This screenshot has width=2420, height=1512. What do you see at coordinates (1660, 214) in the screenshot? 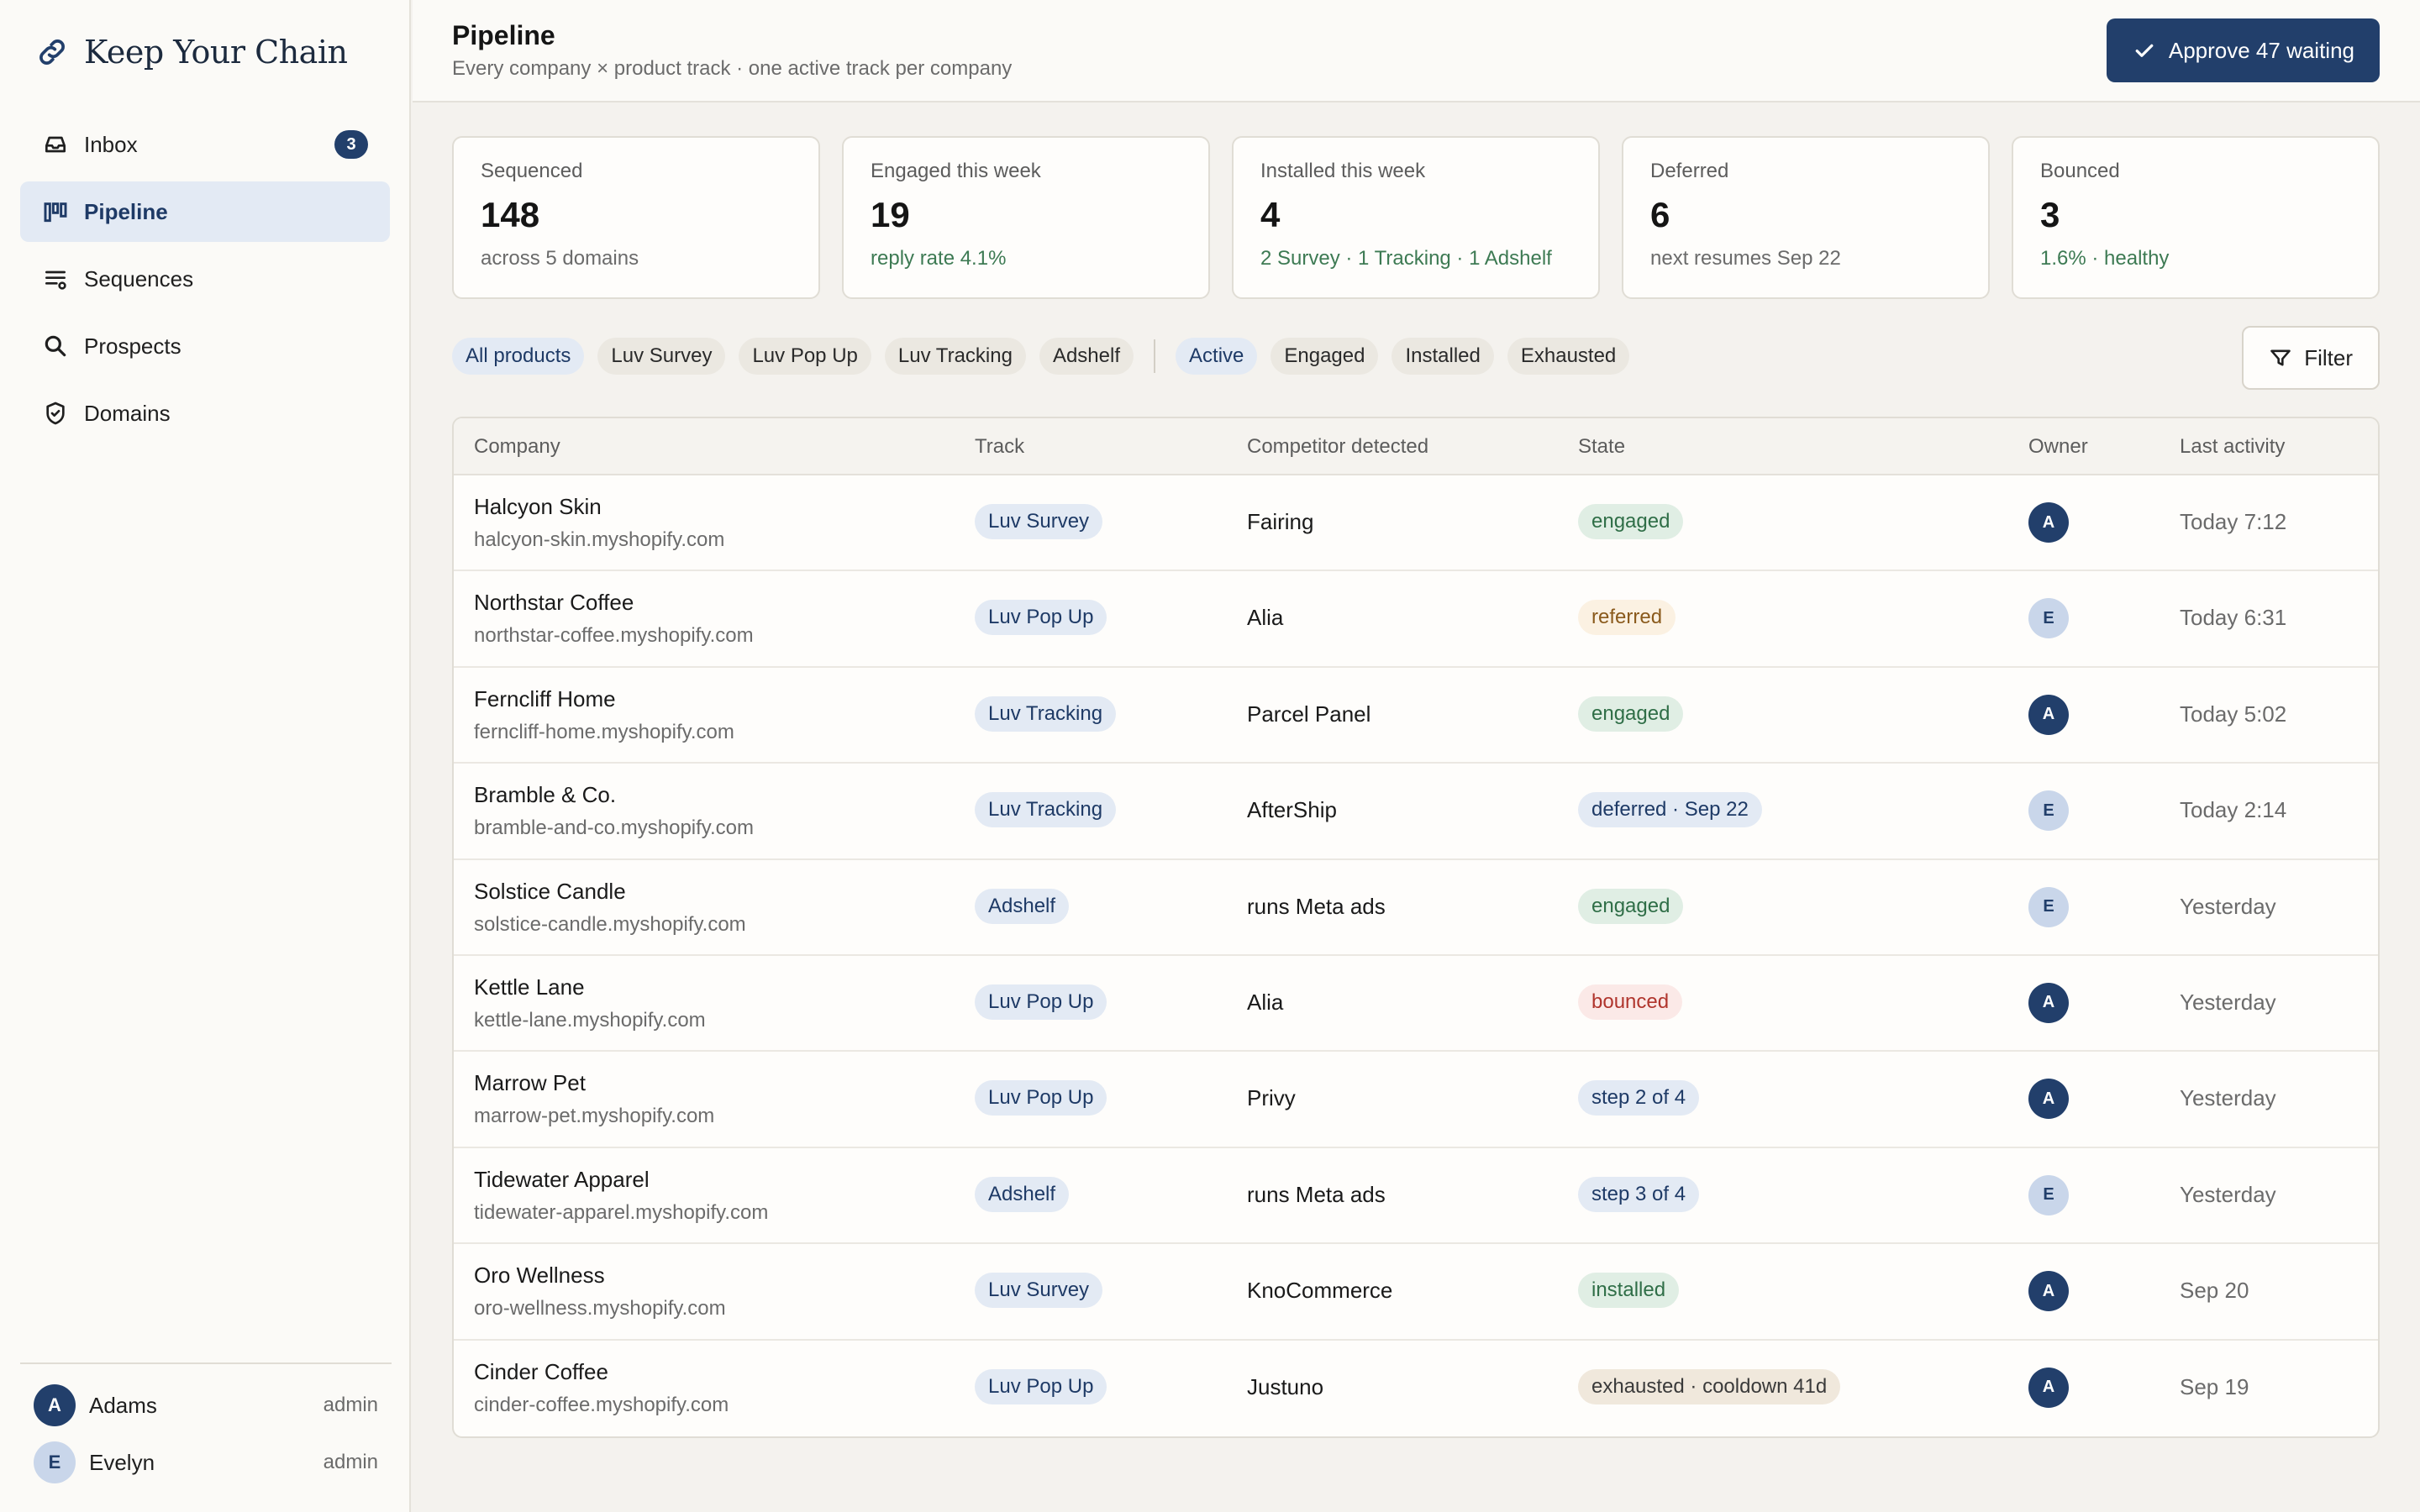
I see `stat-value: 6` at bounding box center [1660, 214].